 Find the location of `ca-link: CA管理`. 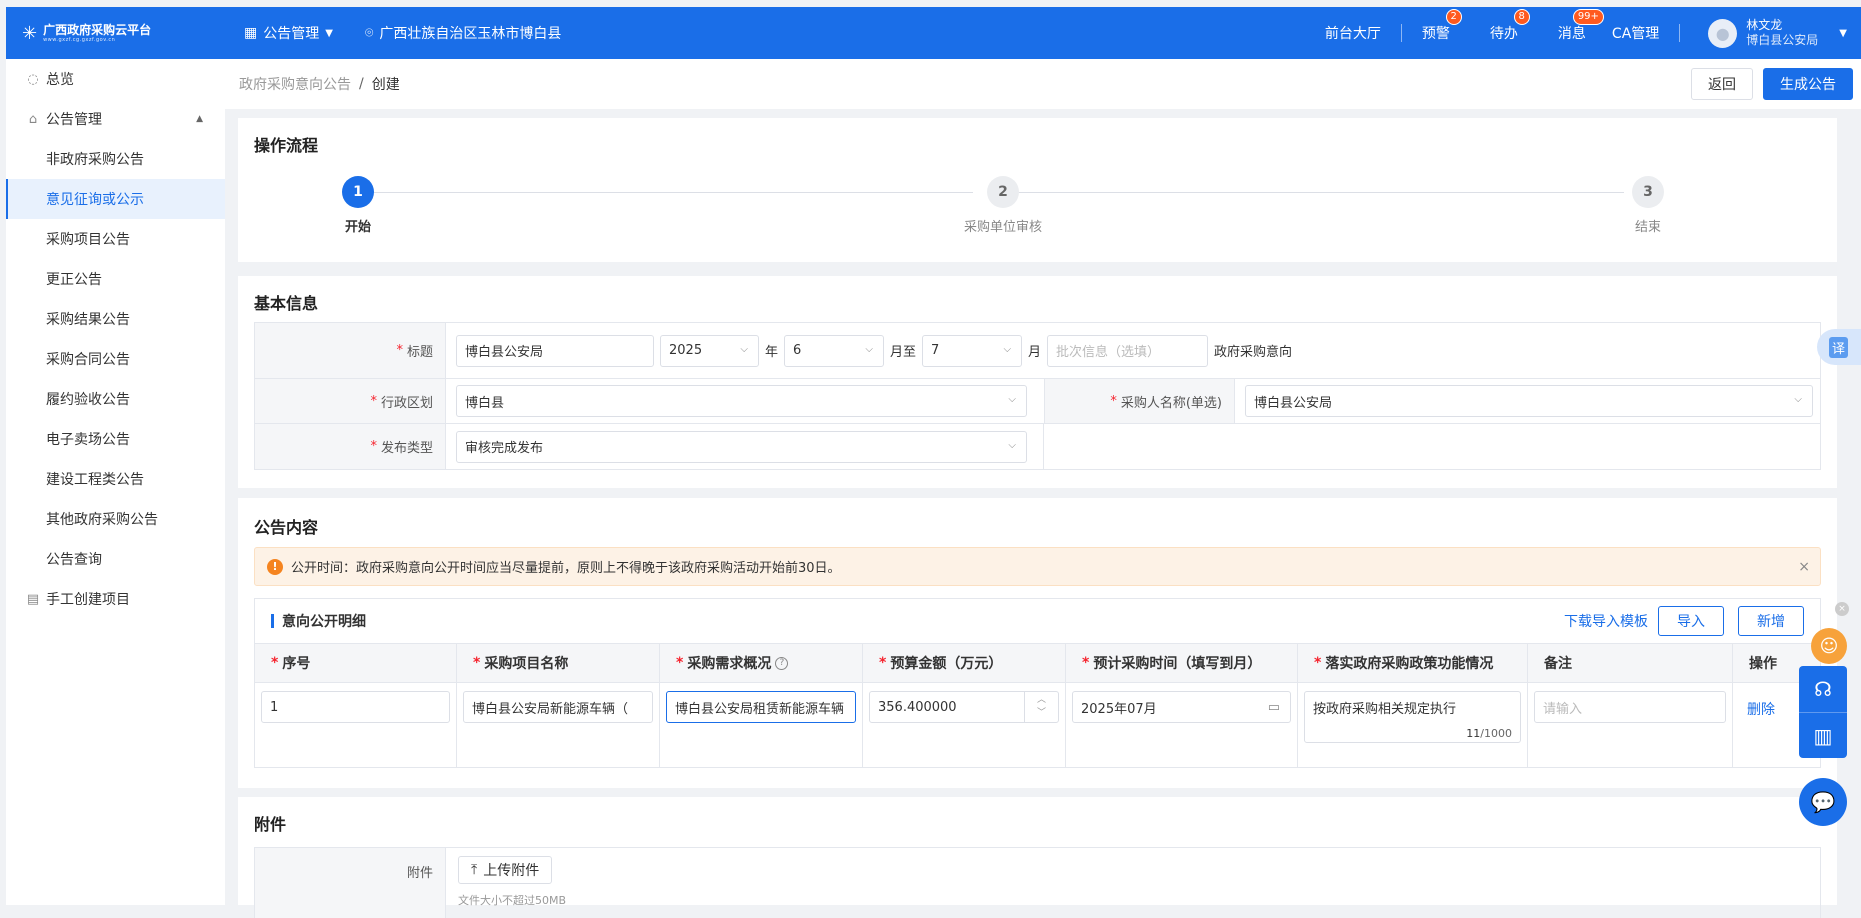

ca-link: CA管理 is located at coordinates (1642, 33).